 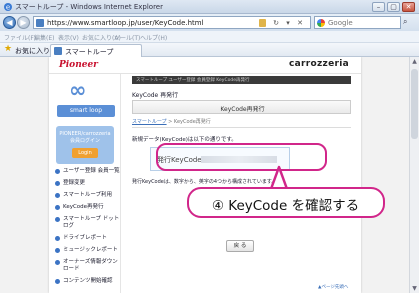 I want to click on favorites-star-icon: ★, so click(x=8, y=49).